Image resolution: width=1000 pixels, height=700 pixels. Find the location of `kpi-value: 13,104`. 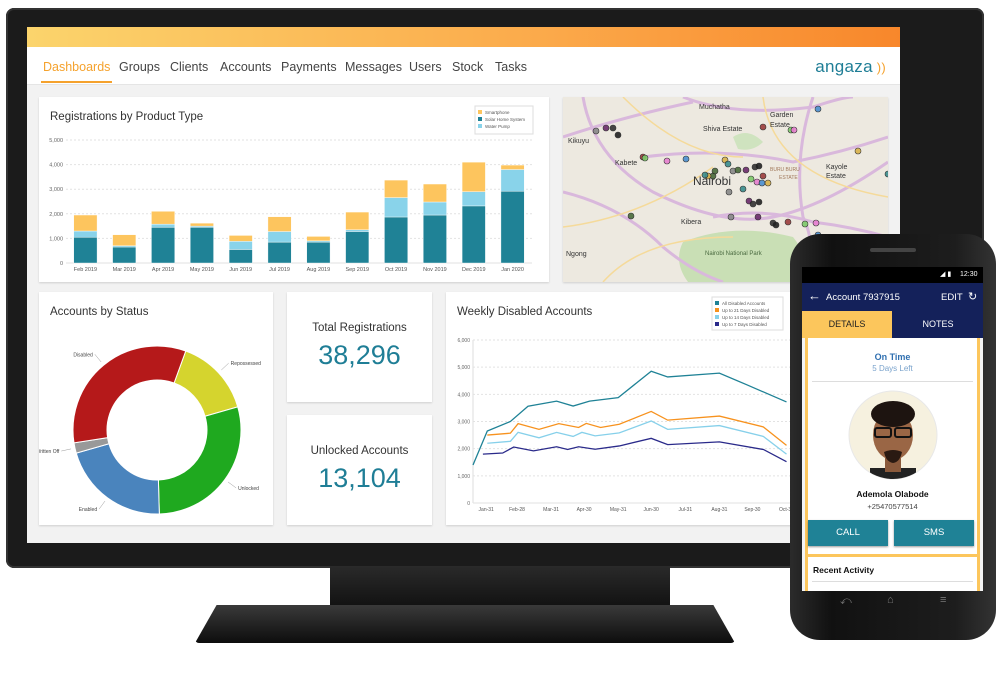

kpi-value: 13,104 is located at coordinates (359, 478).